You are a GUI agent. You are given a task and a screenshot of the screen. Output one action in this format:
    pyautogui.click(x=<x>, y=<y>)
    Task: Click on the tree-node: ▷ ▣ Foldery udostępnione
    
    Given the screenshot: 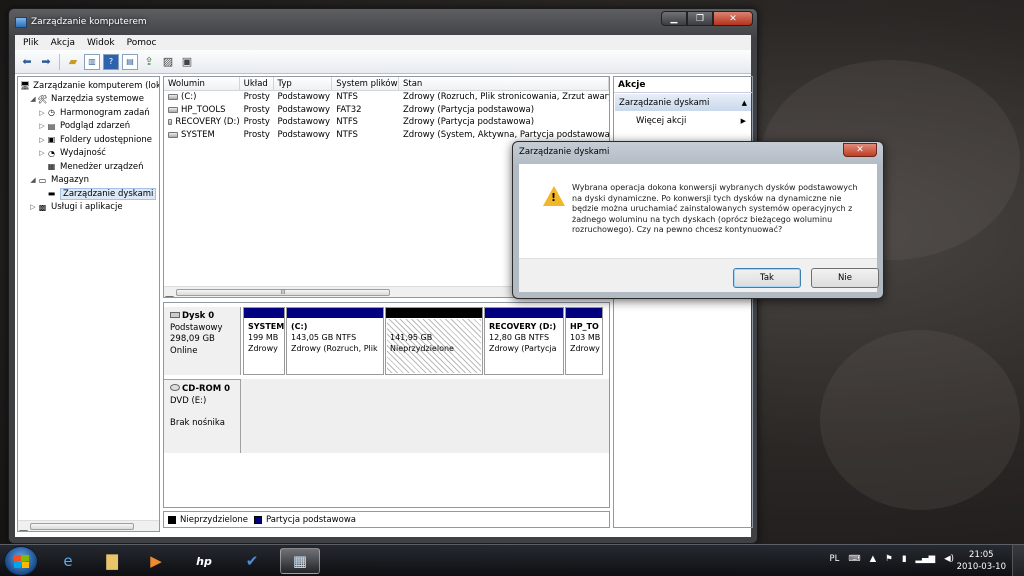 What is the action you would take?
    pyautogui.click(x=88, y=140)
    